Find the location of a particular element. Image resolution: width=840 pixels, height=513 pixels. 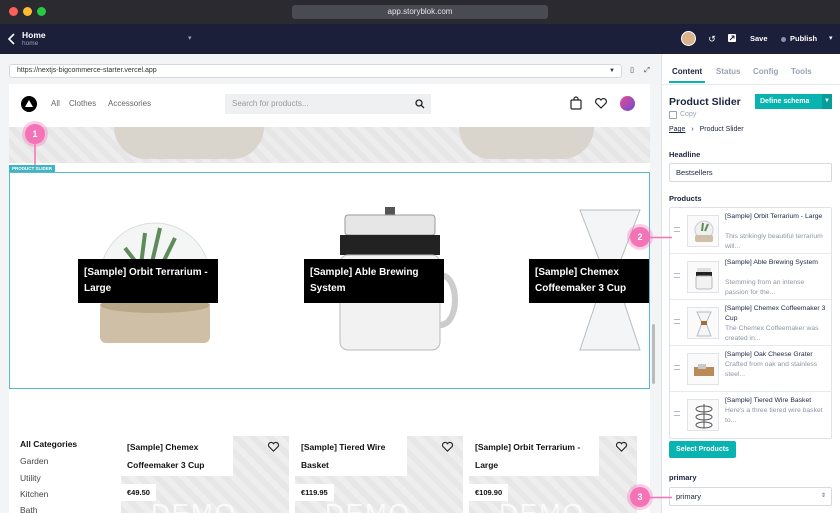

publish-button: Publish is located at coordinates (803, 38).